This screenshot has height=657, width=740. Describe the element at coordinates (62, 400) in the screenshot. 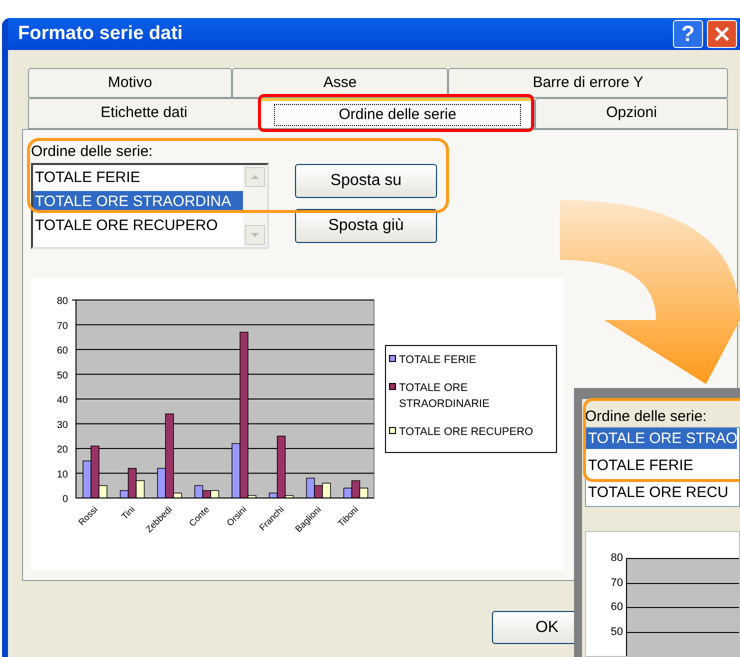

I see `axis-tick-label: 40` at that location.